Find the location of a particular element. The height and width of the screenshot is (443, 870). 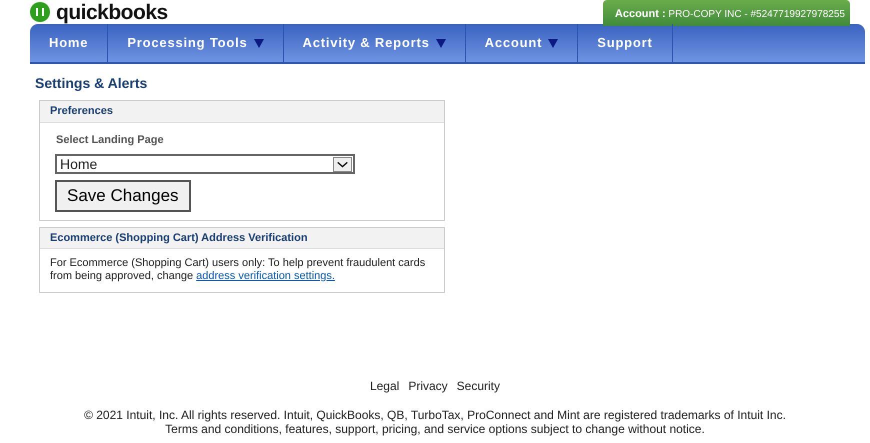

panel-header: Ecommerce (Shopping Cart) Address Verification is located at coordinates (242, 238).